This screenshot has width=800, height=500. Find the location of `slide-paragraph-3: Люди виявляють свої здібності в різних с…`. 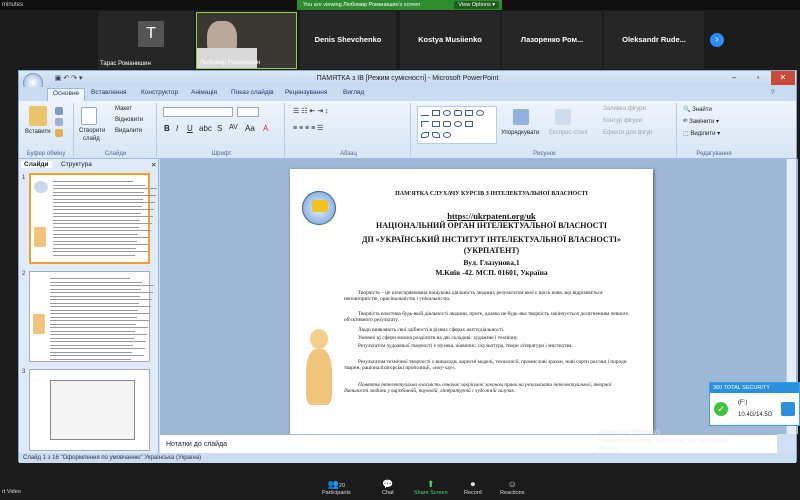

slide-paragraph-3: Люди виявляють свої здібності в різних с… is located at coordinates (431, 330).